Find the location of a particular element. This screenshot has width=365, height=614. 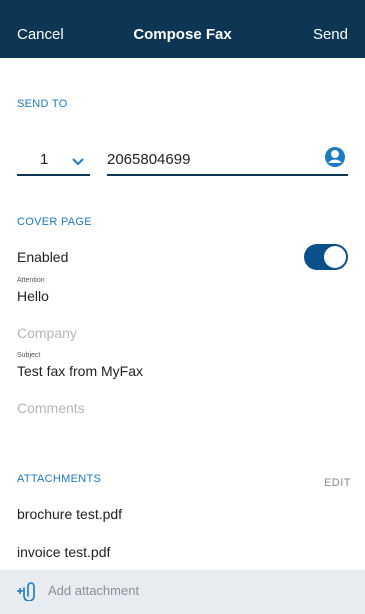

subject-label: Subject is located at coordinates (29, 355).